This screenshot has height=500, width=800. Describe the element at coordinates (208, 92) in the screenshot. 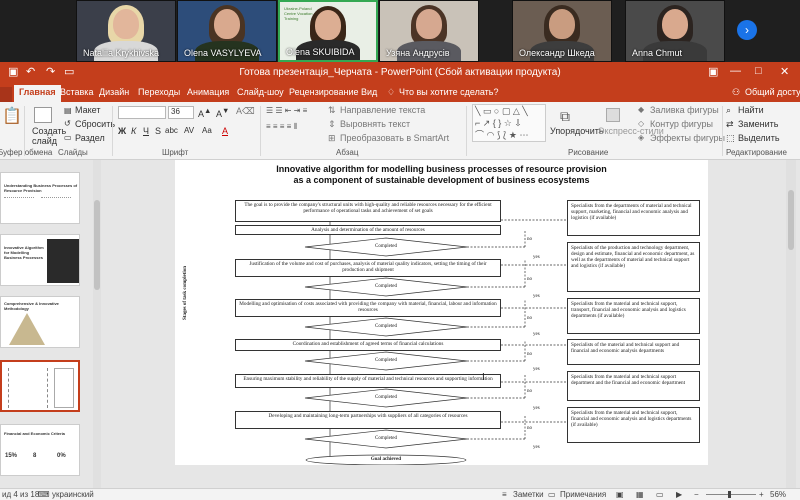

I see `tab-animation: Анимация` at that location.